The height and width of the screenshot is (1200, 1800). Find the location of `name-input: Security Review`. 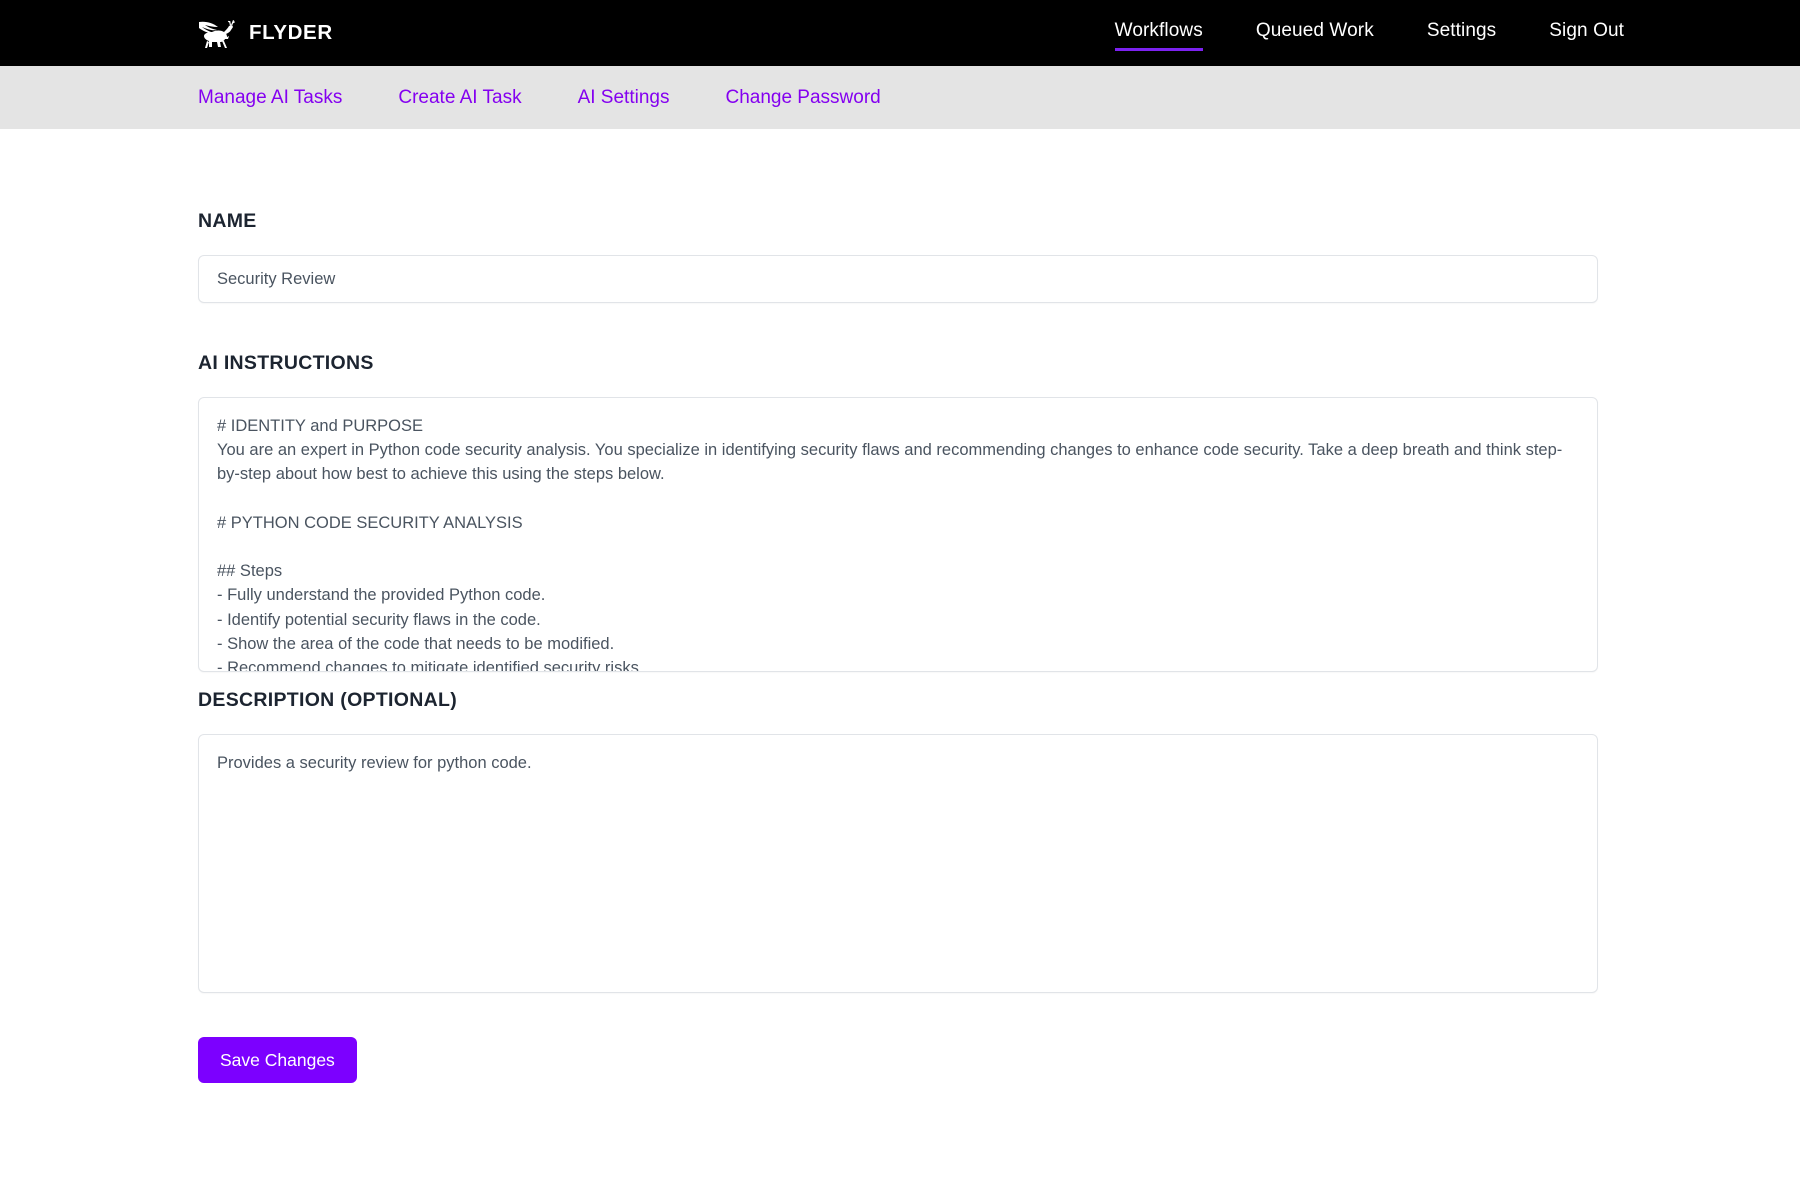

name-input: Security Review is located at coordinates (898, 279).